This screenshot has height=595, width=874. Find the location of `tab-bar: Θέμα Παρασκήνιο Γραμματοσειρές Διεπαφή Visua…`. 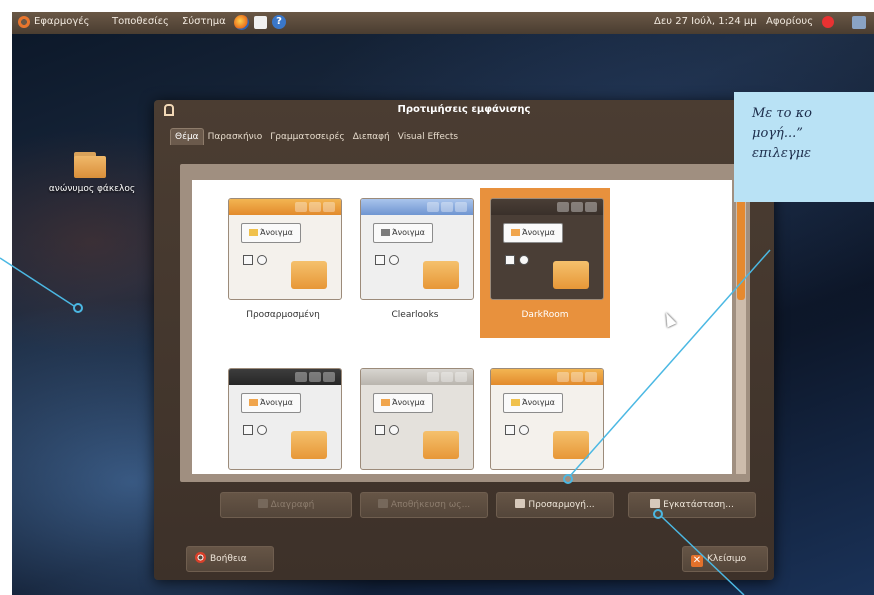

tab-bar: Θέμα Παρασκήνιο Γραμματοσειρές Διεπαφή Visua… is located at coordinates (316, 137).